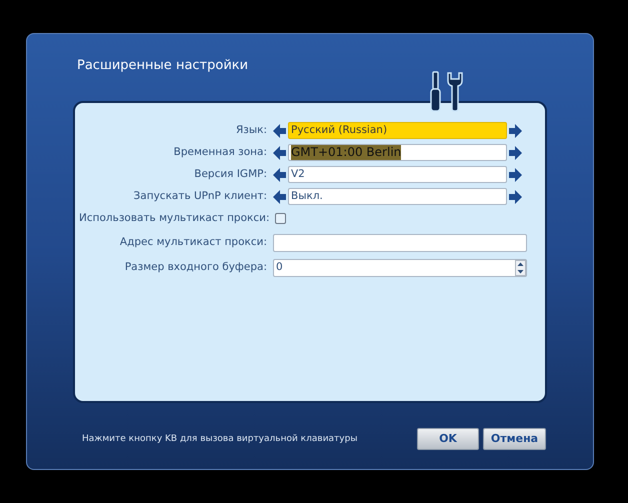 The width and height of the screenshot is (628, 503). I want to click on field-label: Использовать мультикаст прокси:, so click(174, 218).